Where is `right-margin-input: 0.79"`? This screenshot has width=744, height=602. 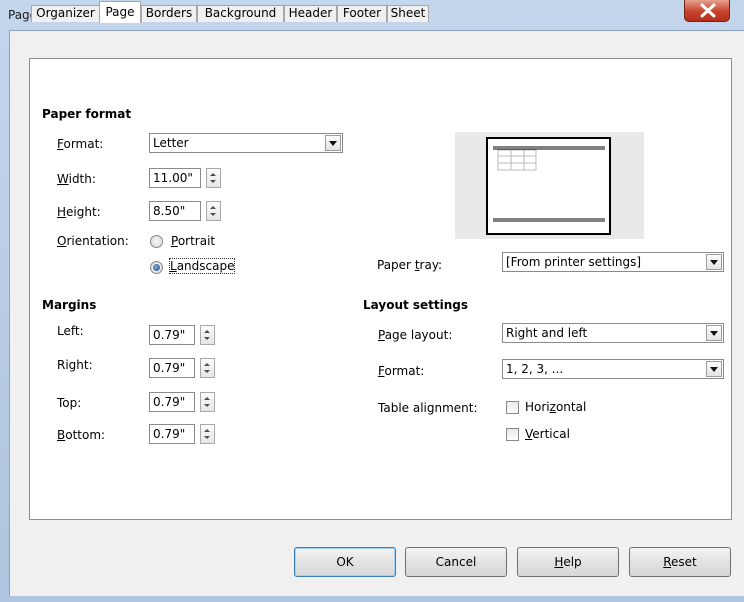
right-margin-input: 0.79" is located at coordinates (172, 368).